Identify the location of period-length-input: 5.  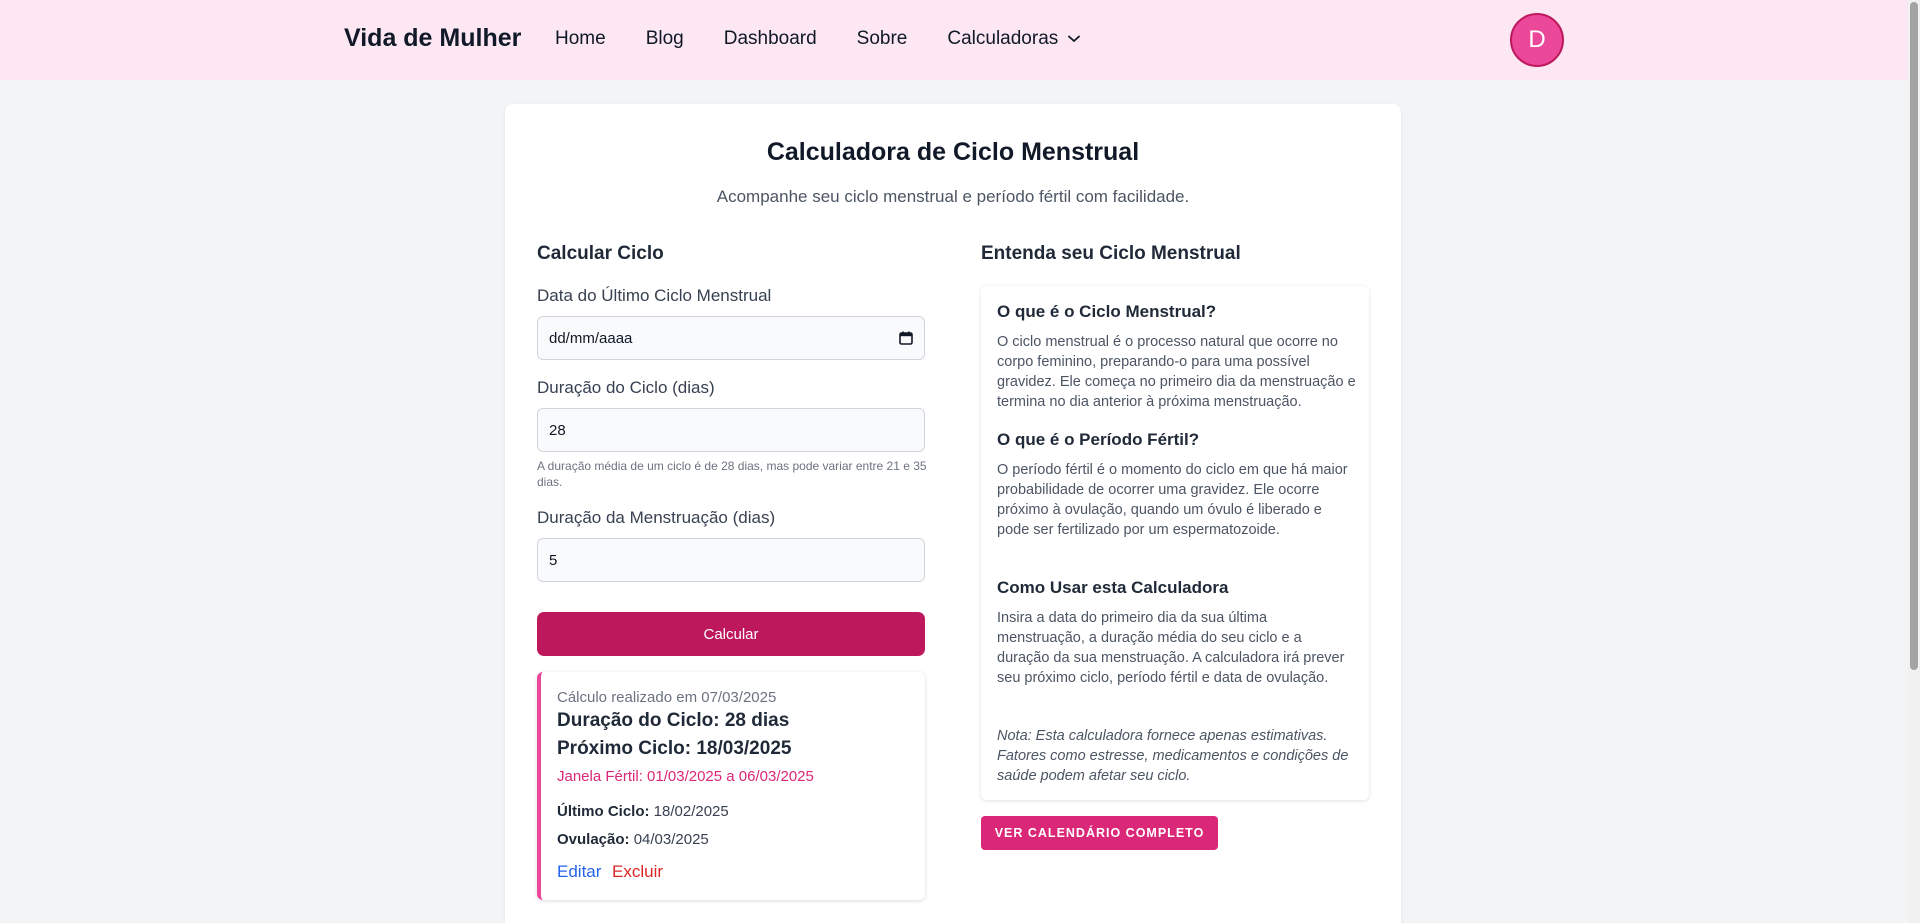
(731, 560).